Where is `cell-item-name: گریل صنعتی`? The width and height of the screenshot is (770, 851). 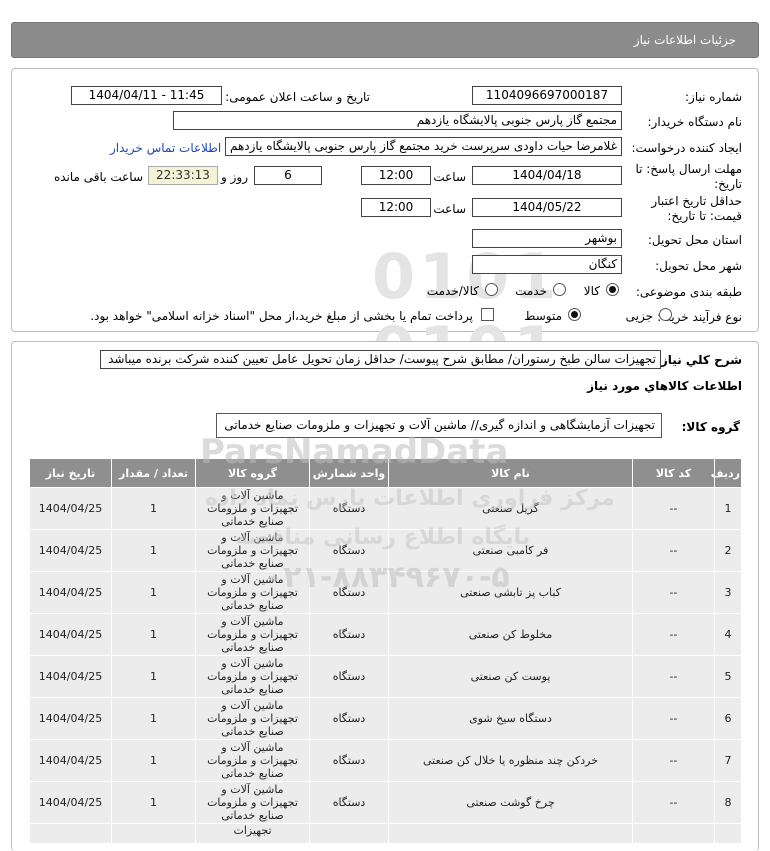
cell-item-name: گریل صنعتی is located at coordinates (510, 508).